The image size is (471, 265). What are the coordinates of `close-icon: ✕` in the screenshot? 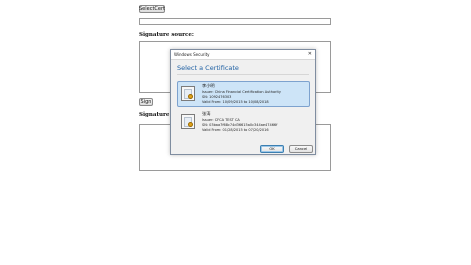 It's located at (310, 54).